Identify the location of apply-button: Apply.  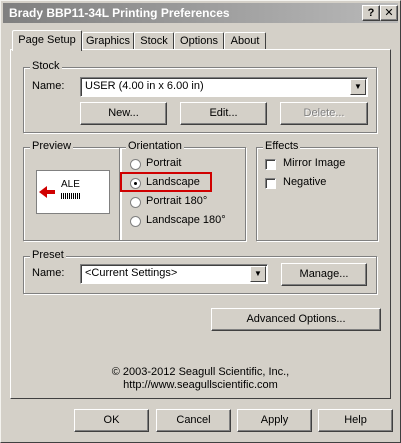
(274, 420).